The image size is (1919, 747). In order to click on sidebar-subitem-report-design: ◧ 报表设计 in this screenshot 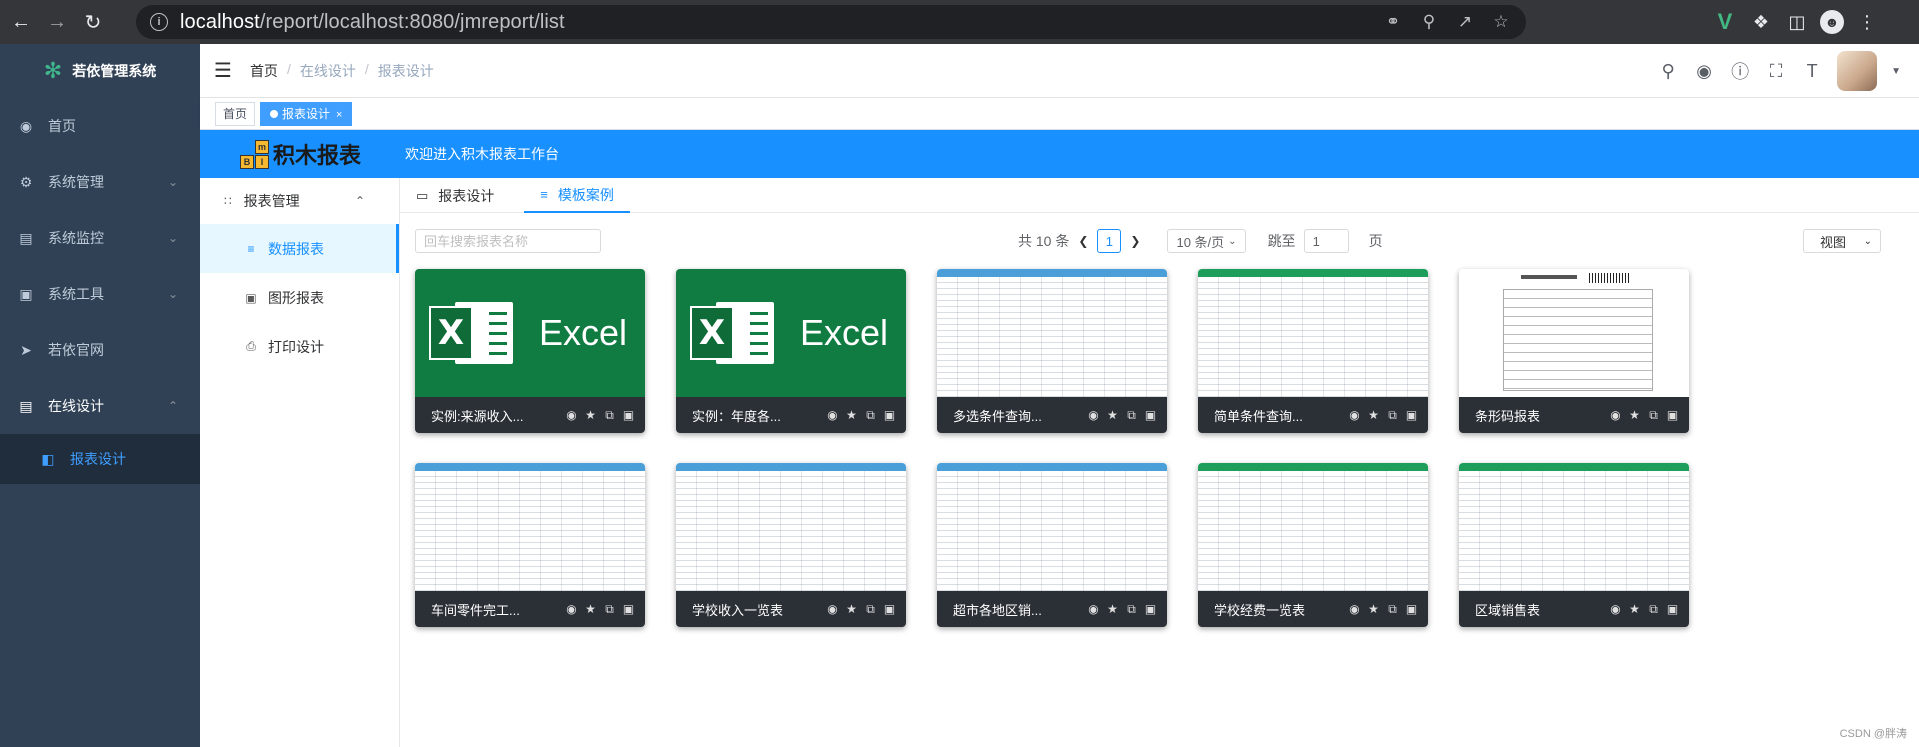, I will do `click(100, 459)`.